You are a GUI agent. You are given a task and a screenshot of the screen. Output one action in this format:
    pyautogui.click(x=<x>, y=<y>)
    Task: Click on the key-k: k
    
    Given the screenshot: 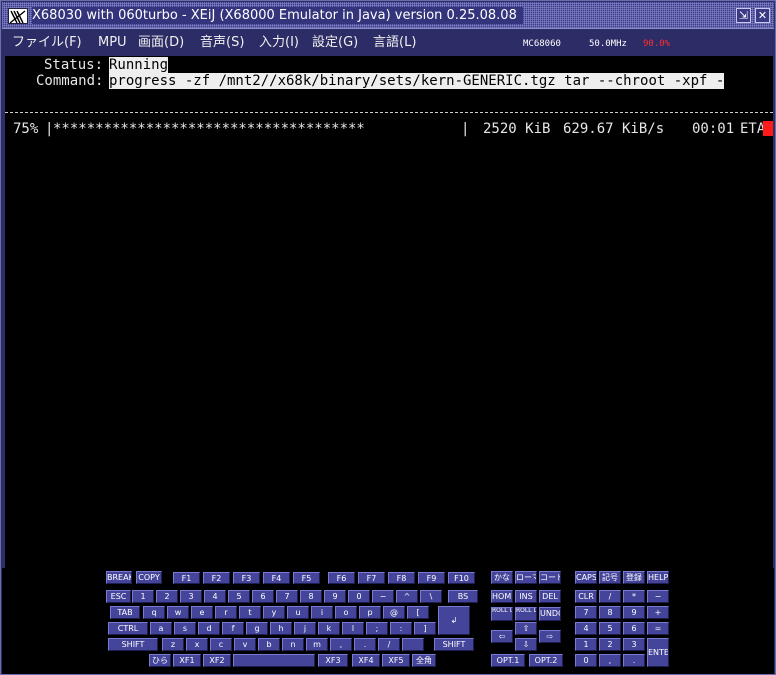 What is the action you would take?
    pyautogui.click(x=329, y=628)
    